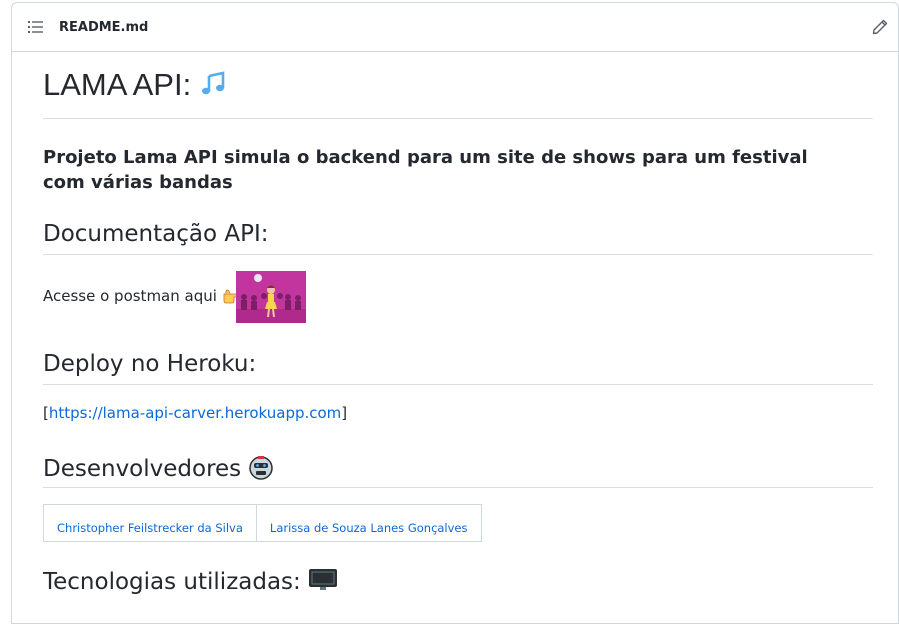 The width and height of the screenshot is (899, 624). I want to click on page-title: LAMA API:, so click(135, 85).